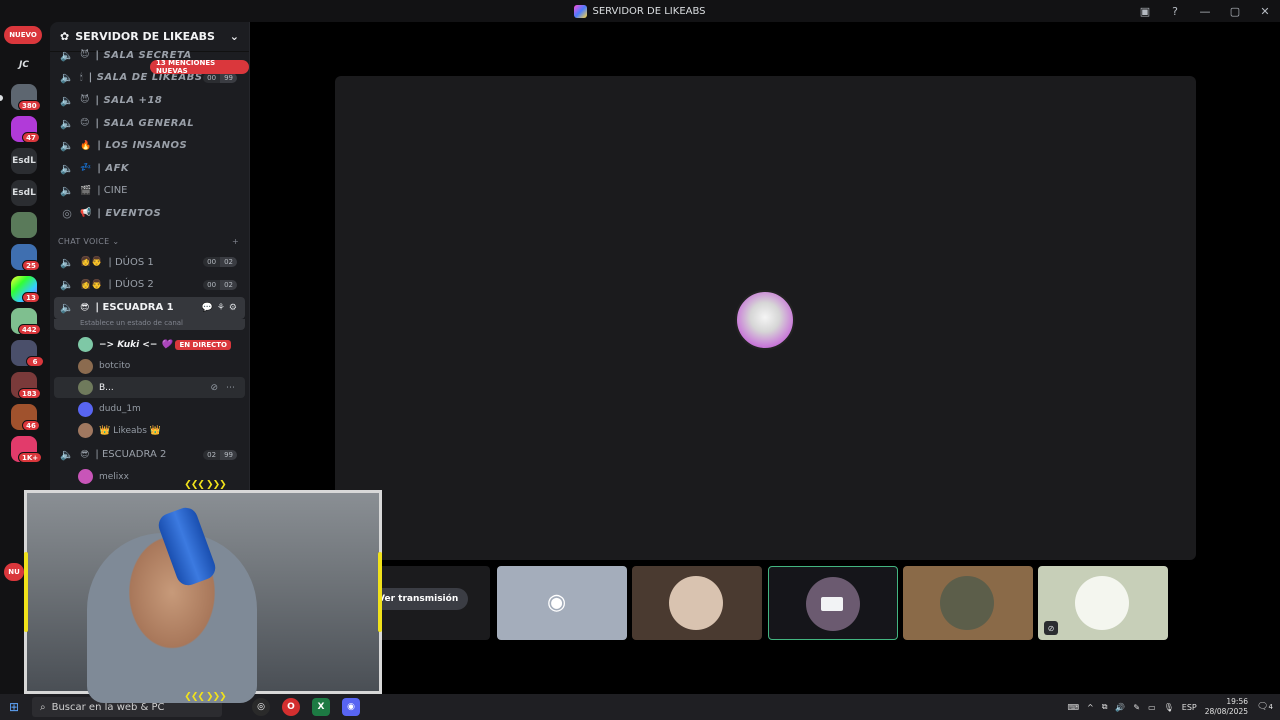 The width and height of the screenshot is (1280, 720). I want to click on voice-channel: 🔈 🎬 | CINE, so click(149, 191).